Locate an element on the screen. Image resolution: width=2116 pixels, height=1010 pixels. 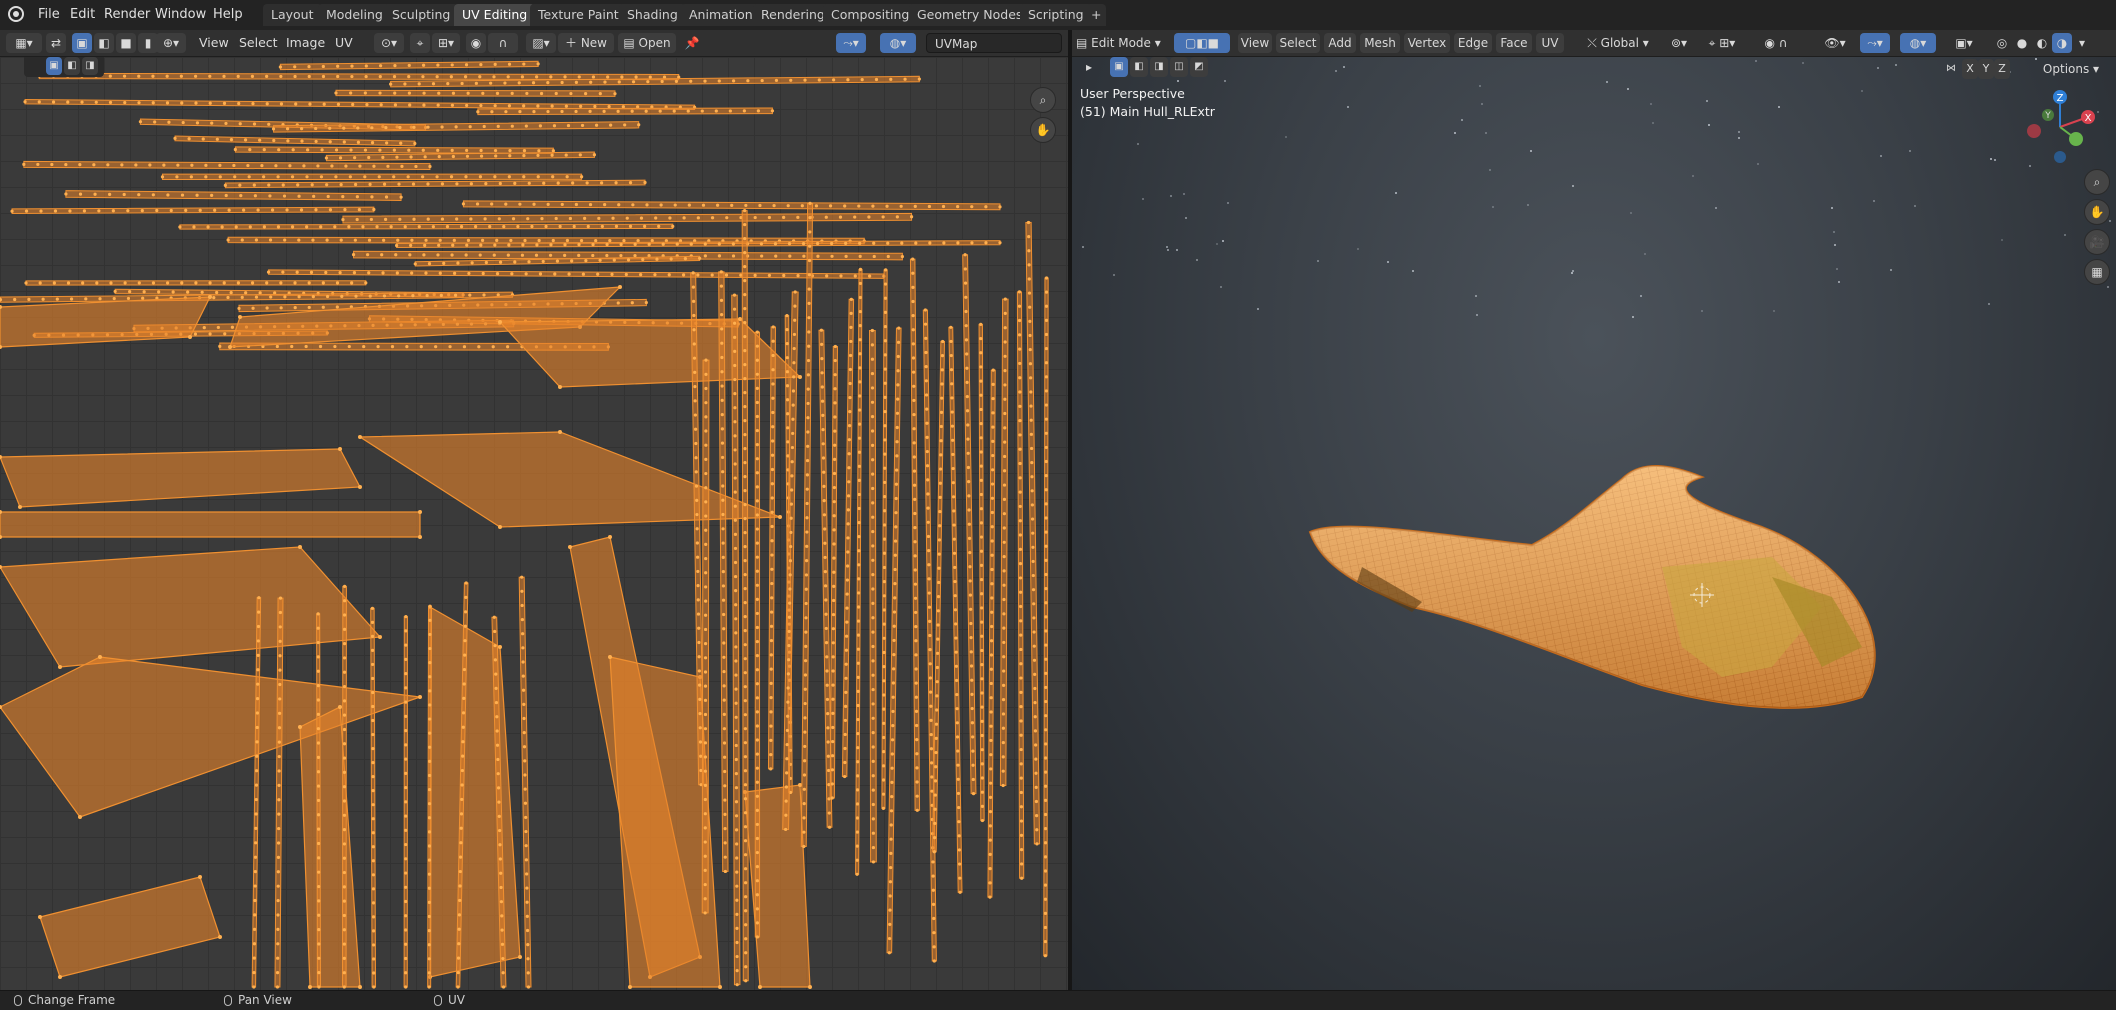
tab-animation: Animation is located at coordinates (721, 15).